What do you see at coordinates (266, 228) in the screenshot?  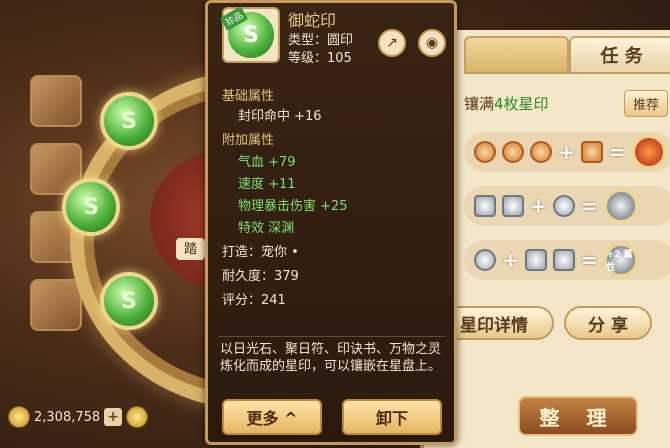 I see `special-effect: 特效 深渊` at bounding box center [266, 228].